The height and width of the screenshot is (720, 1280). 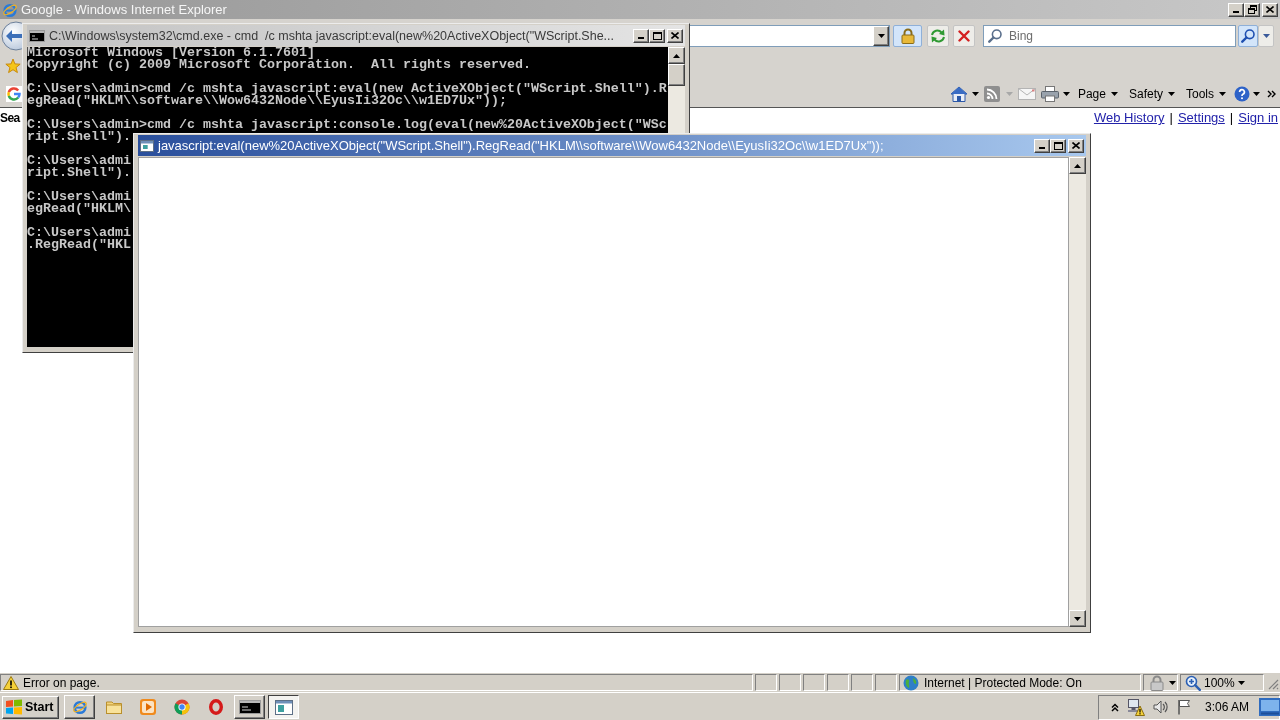 What do you see at coordinates (1136, 707) in the screenshot?
I see `network-warning-icon` at bounding box center [1136, 707].